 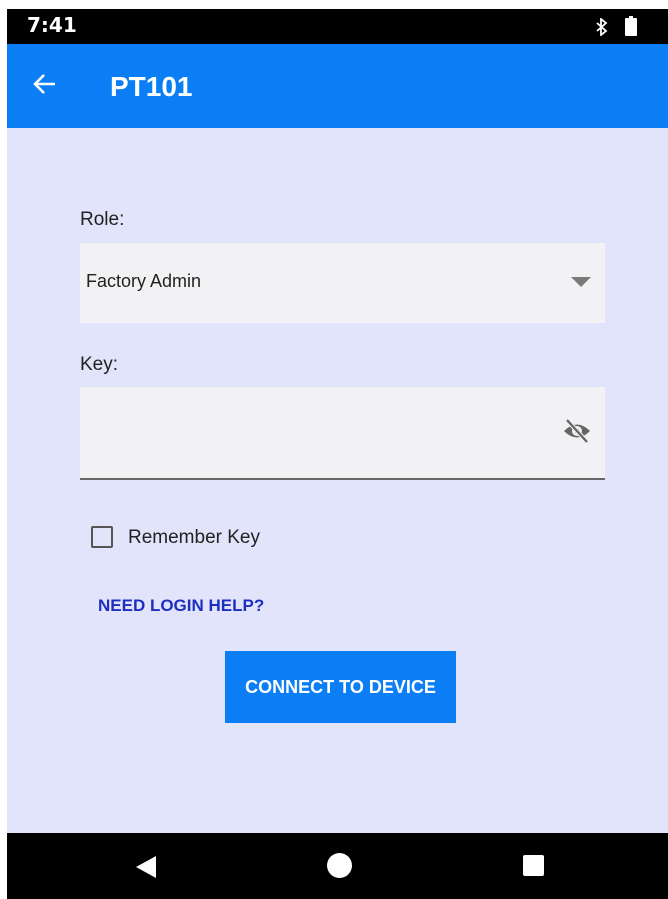 What do you see at coordinates (52, 25) in the screenshot?
I see `status-time: 7:41` at bounding box center [52, 25].